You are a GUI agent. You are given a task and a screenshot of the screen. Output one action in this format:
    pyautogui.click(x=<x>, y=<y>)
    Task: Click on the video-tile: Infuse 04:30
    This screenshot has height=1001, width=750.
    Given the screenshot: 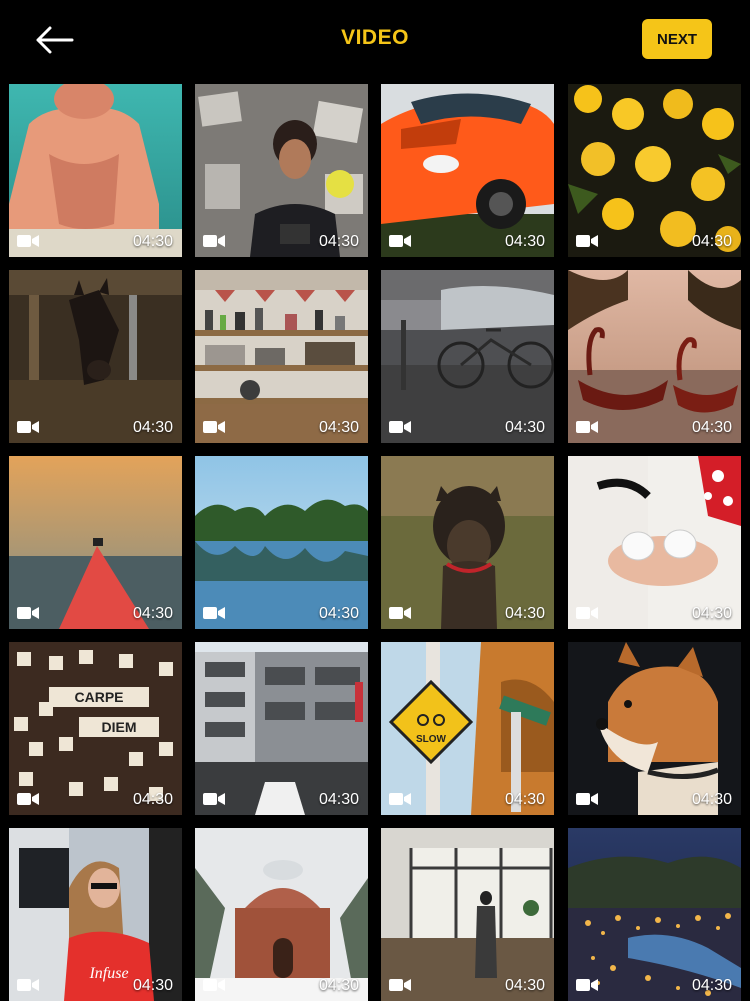 What is the action you would take?
    pyautogui.click(x=95, y=914)
    